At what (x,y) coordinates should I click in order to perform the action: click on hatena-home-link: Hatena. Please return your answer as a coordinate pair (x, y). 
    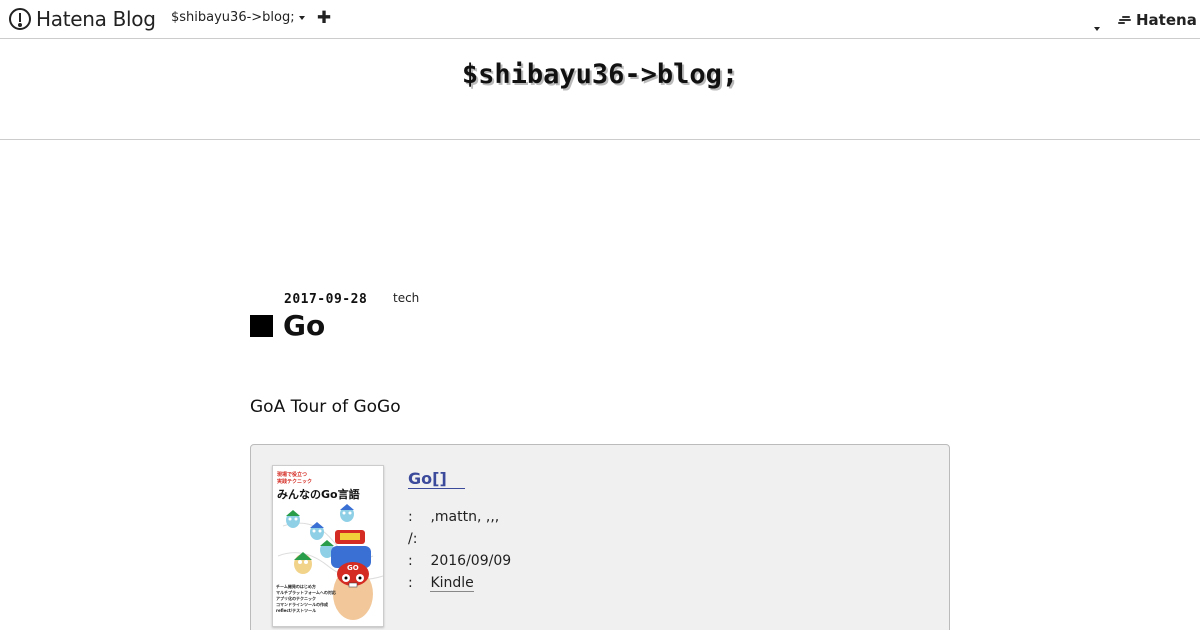
    Looking at the image, I should click on (1157, 20).